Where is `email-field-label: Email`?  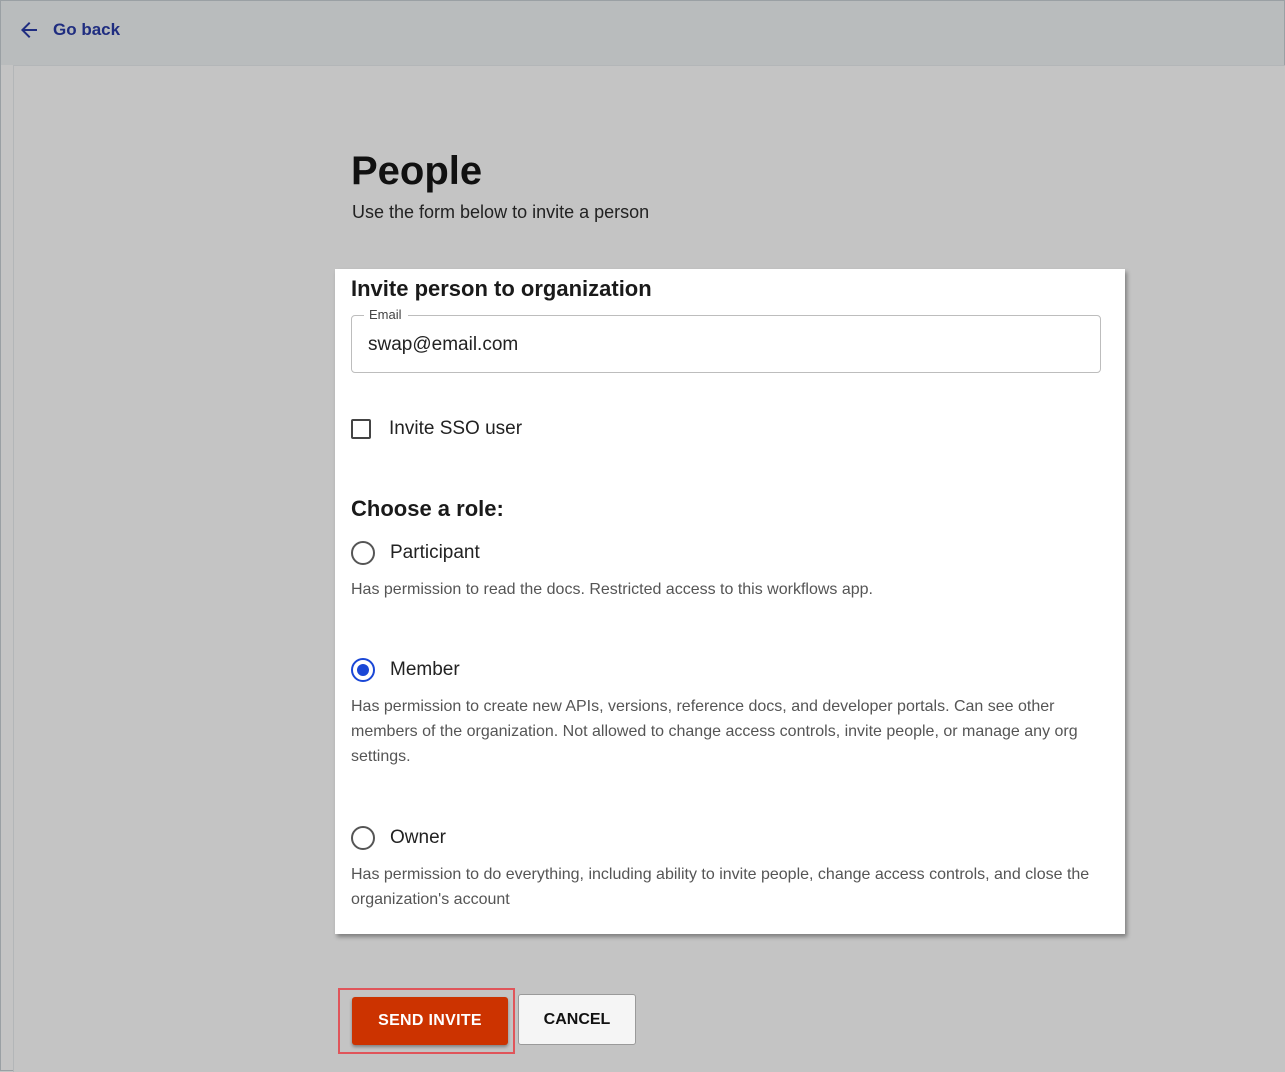
email-field-label: Email is located at coordinates (386, 315).